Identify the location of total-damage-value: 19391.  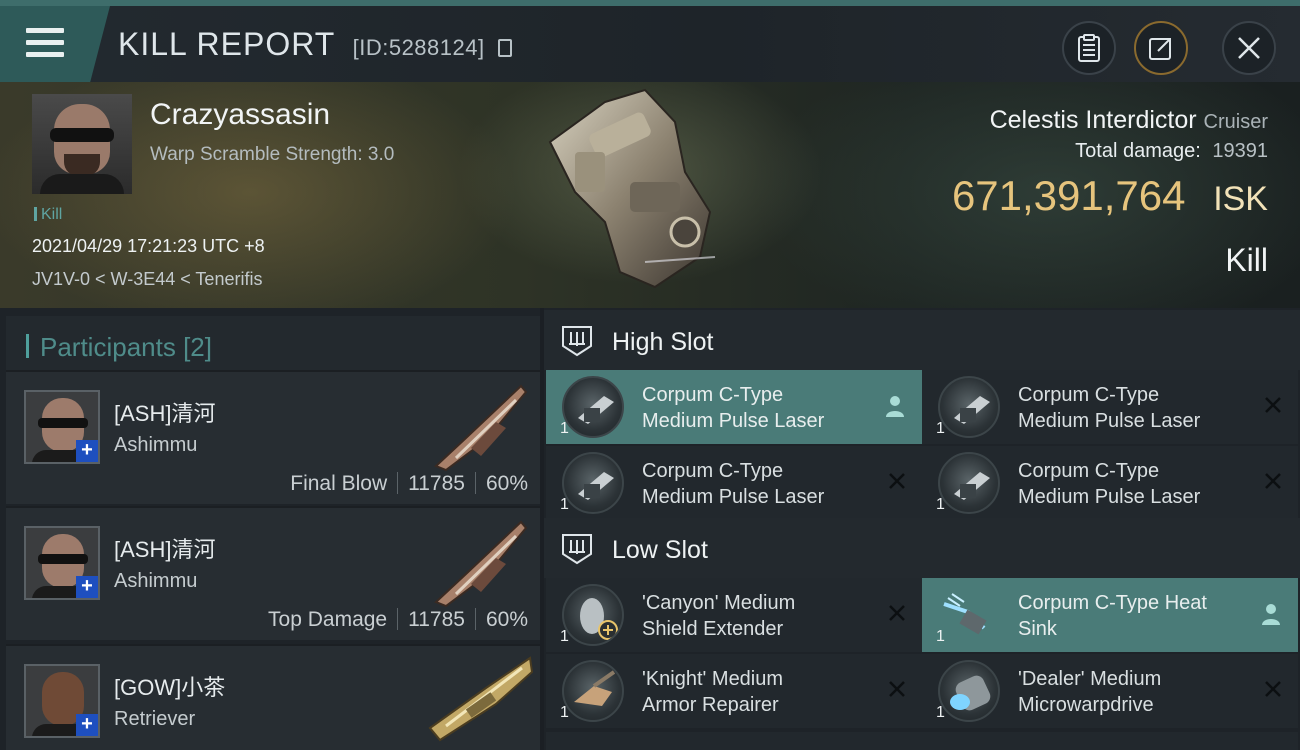
(1240, 151).